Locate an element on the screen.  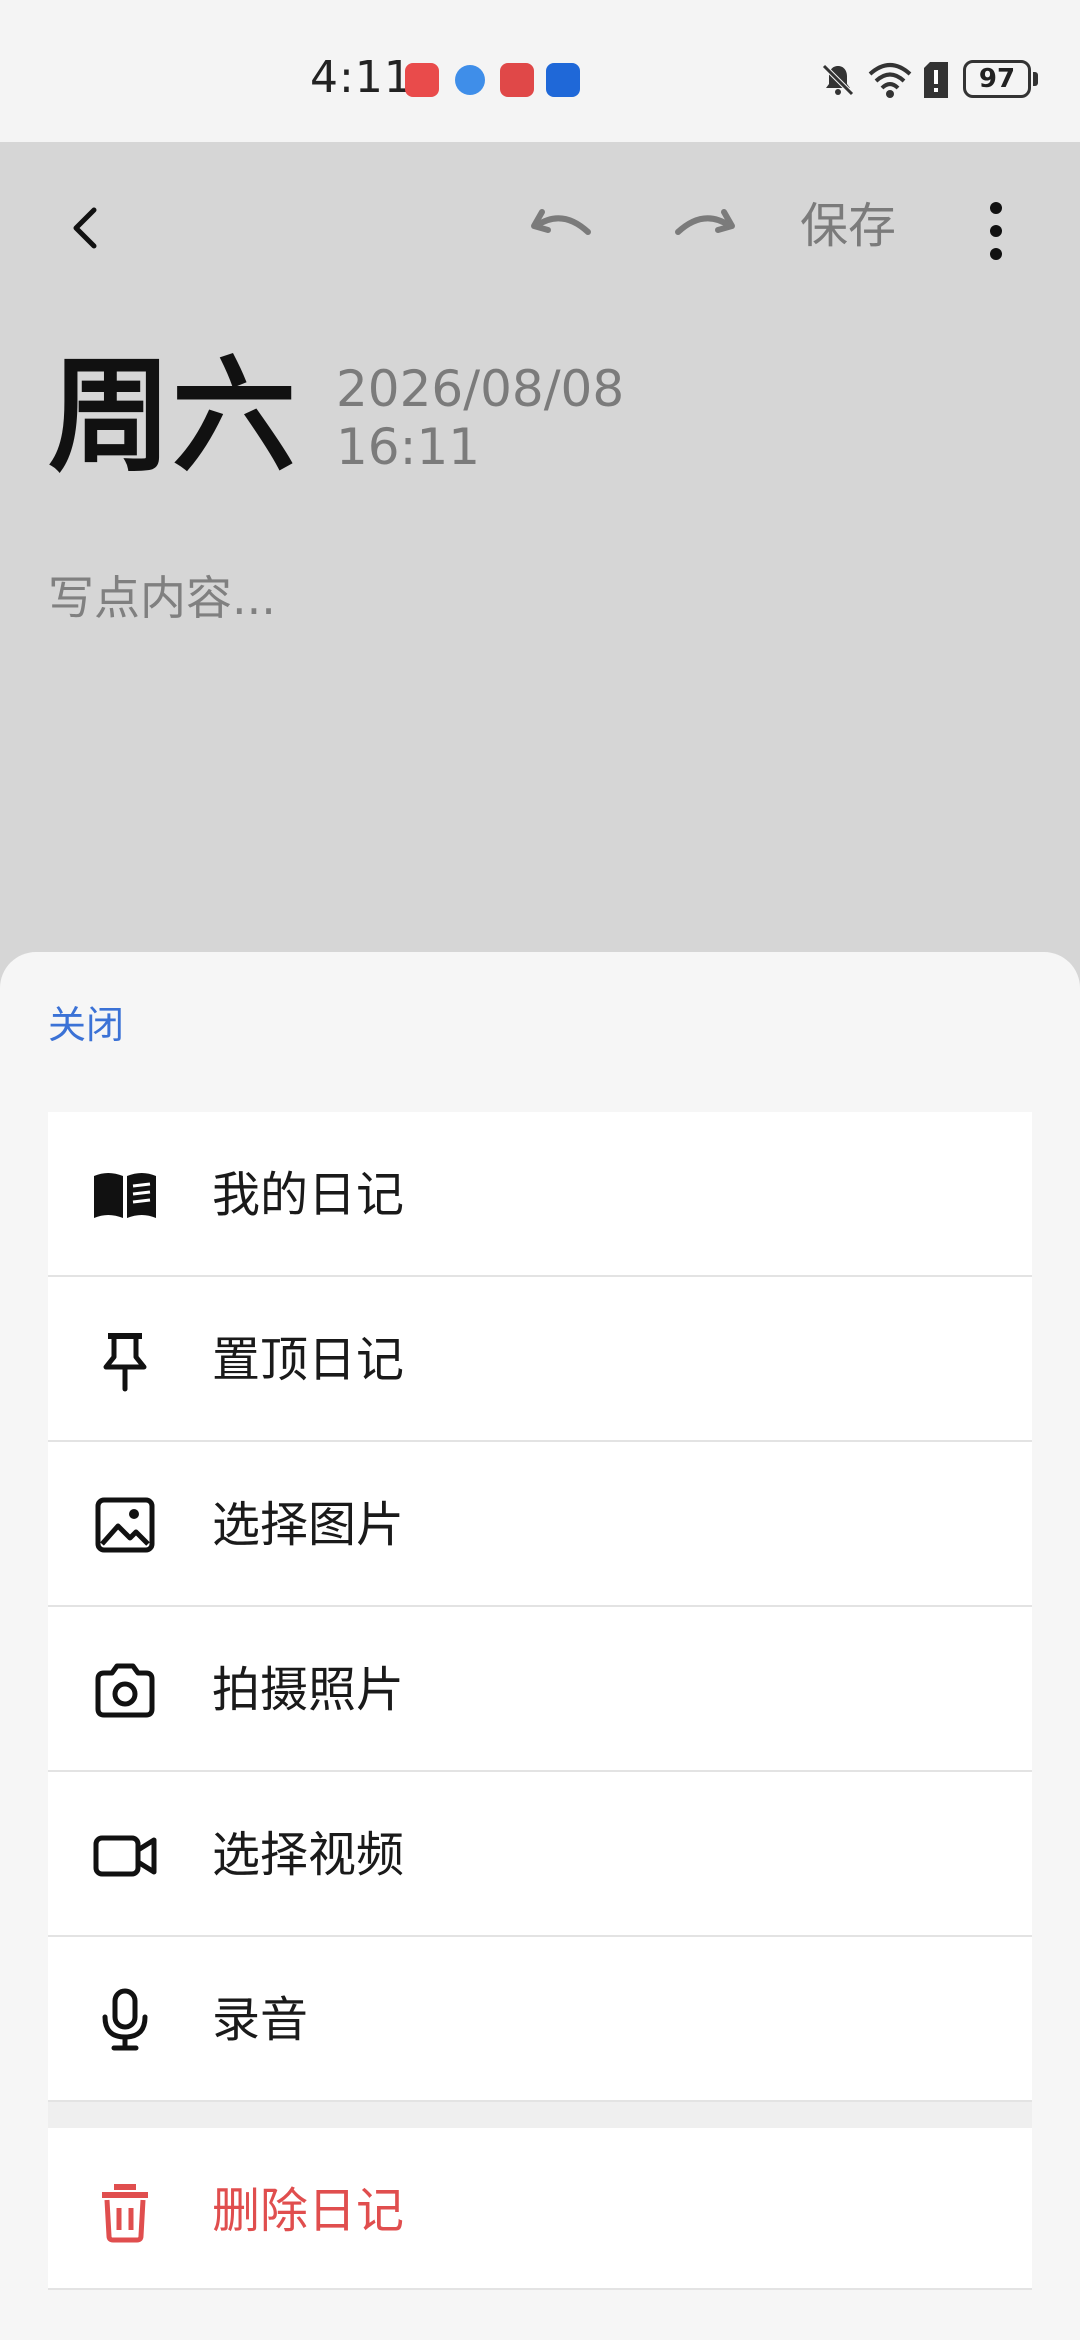
redo-icon is located at coordinates (705, 227).